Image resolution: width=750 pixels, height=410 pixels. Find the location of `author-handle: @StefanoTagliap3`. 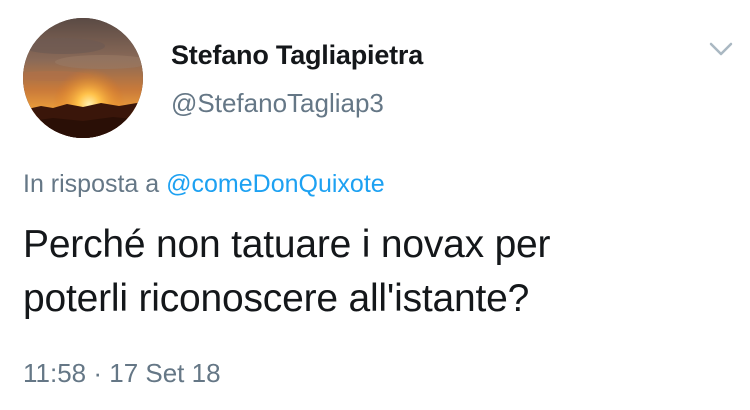

author-handle: @StefanoTagliap3 is located at coordinates (277, 103).